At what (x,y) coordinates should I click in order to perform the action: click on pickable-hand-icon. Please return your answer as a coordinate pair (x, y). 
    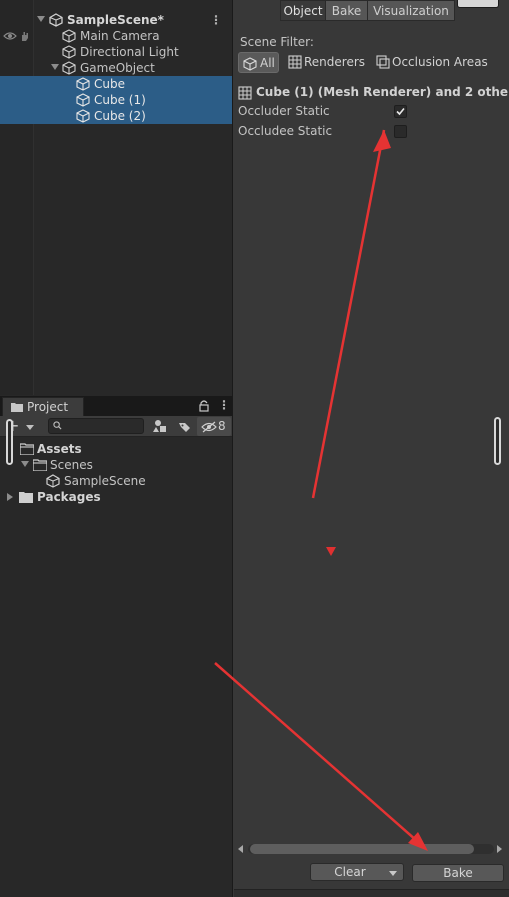
    Looking at the image, I should click on (25, 36).